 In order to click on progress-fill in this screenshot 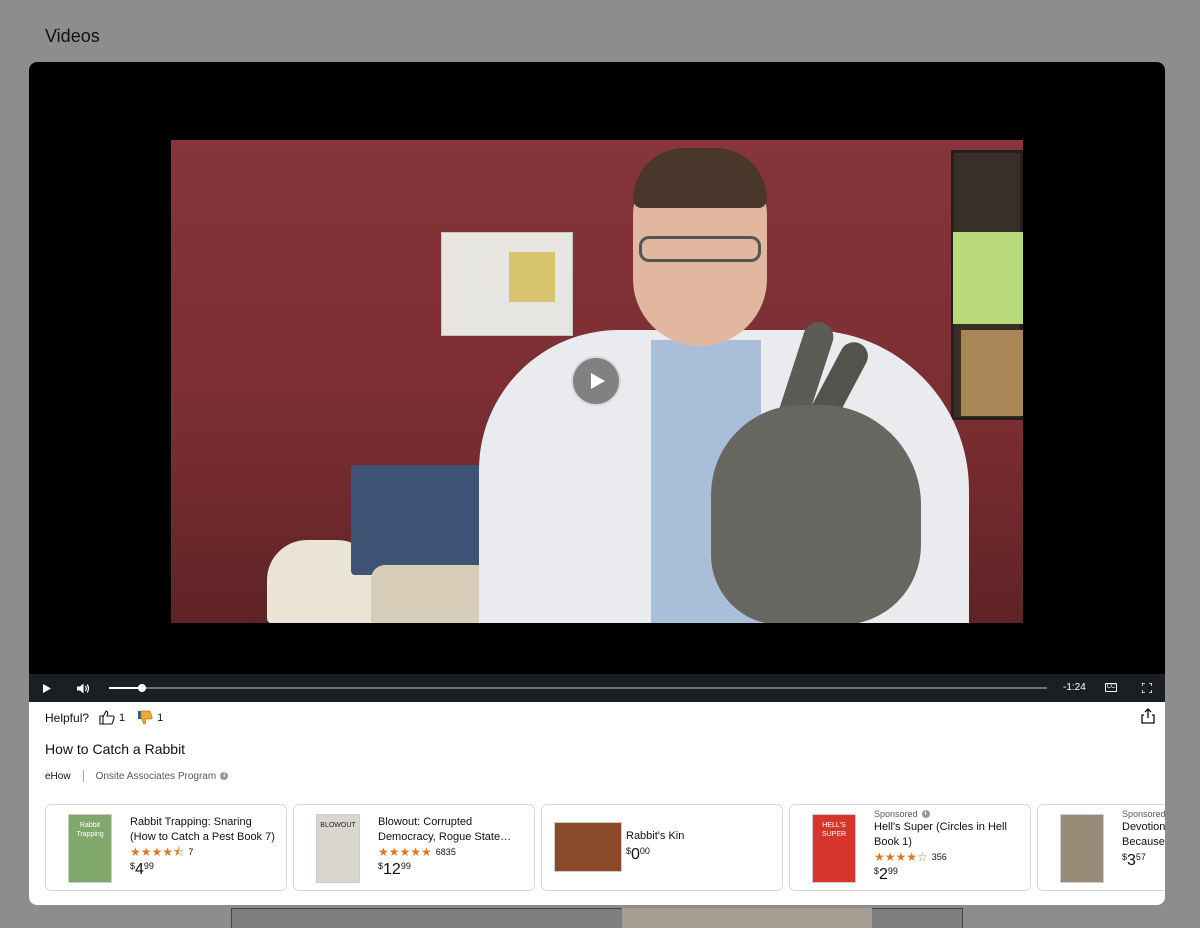, I will do `click(125, 688)`.